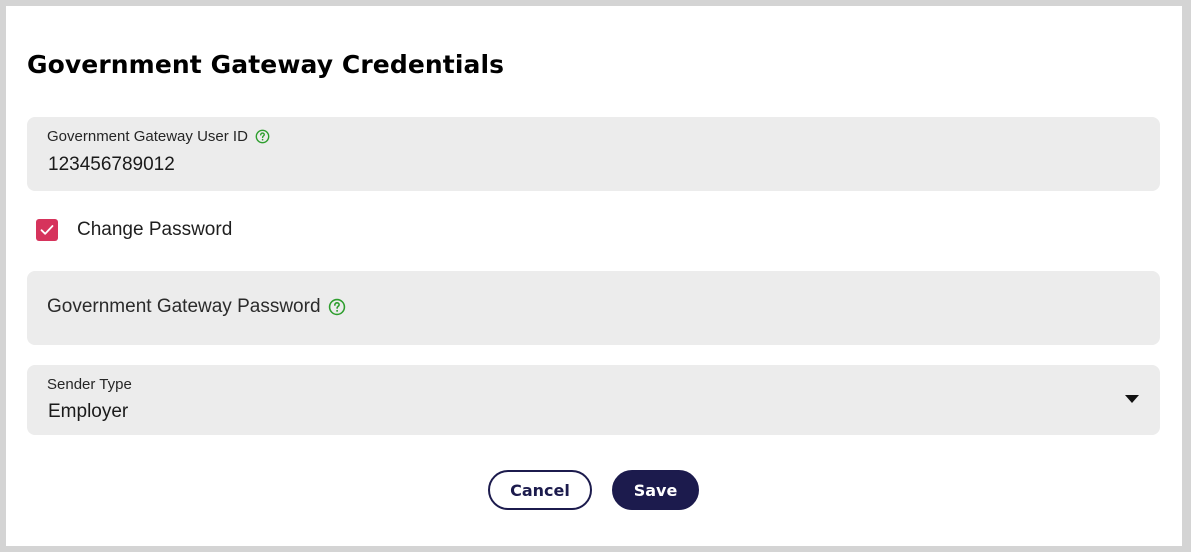 The width and height of the screenshot is (1191, 552). What do you see at coordinates (593, 400) in the screenshot?
I see `sender-type-select: Sender Type Employer` at bounding box center [593, 400].